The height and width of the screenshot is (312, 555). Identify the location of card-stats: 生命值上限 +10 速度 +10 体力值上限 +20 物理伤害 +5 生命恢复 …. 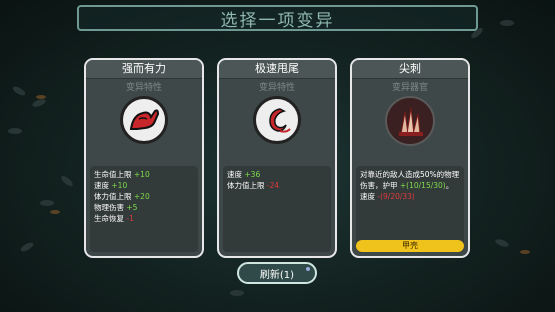
(144, 209).